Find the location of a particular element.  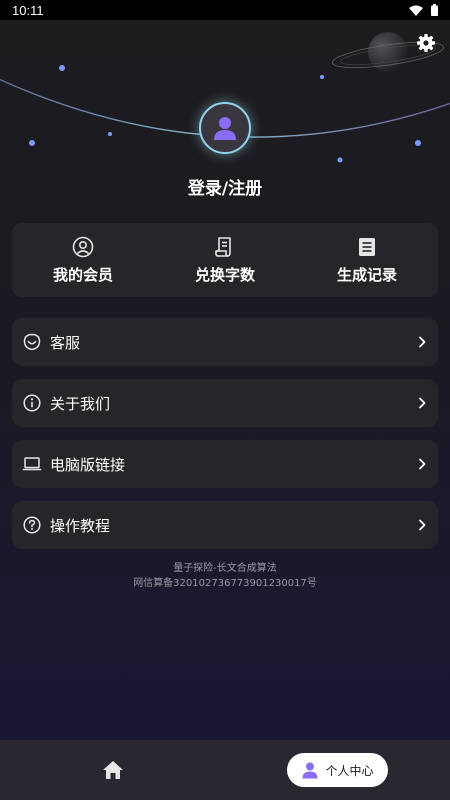

nav-profile-label: 个人中心 is located at coordinates (349, 770).